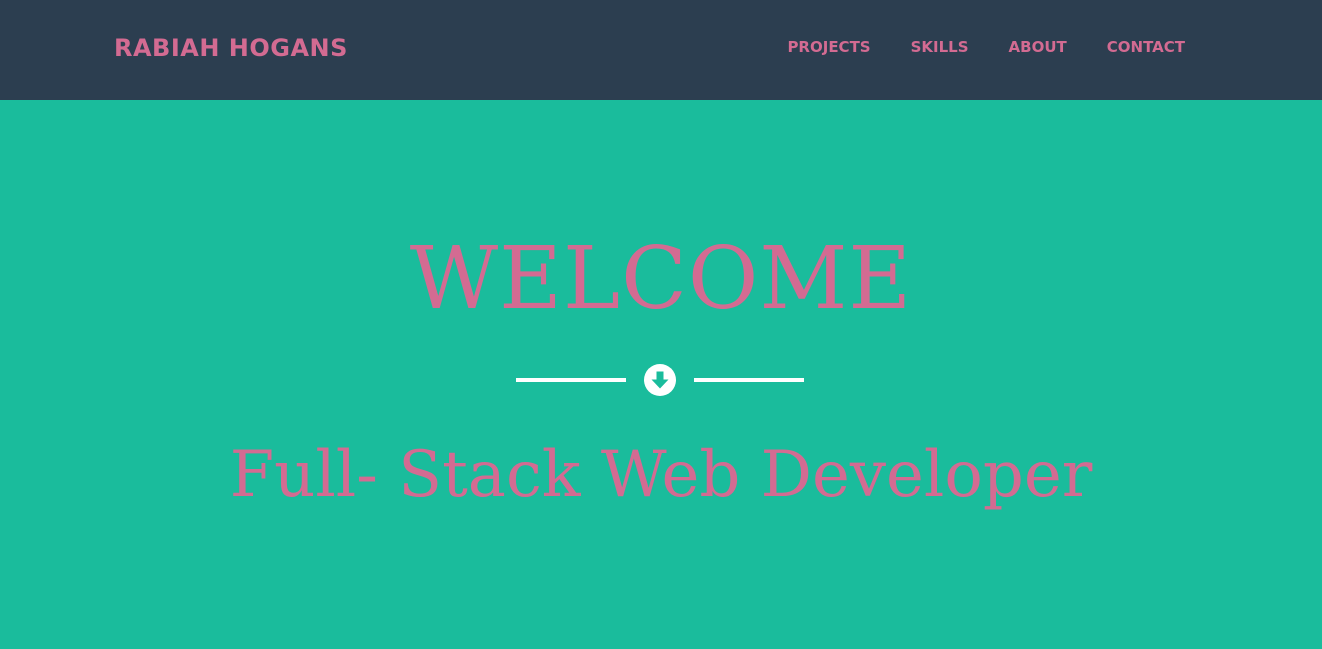 Image resolution: width=1322 pixels, height=649 pixels. I want to click on nav-item-about: ABOUT, so click(1038, 47).